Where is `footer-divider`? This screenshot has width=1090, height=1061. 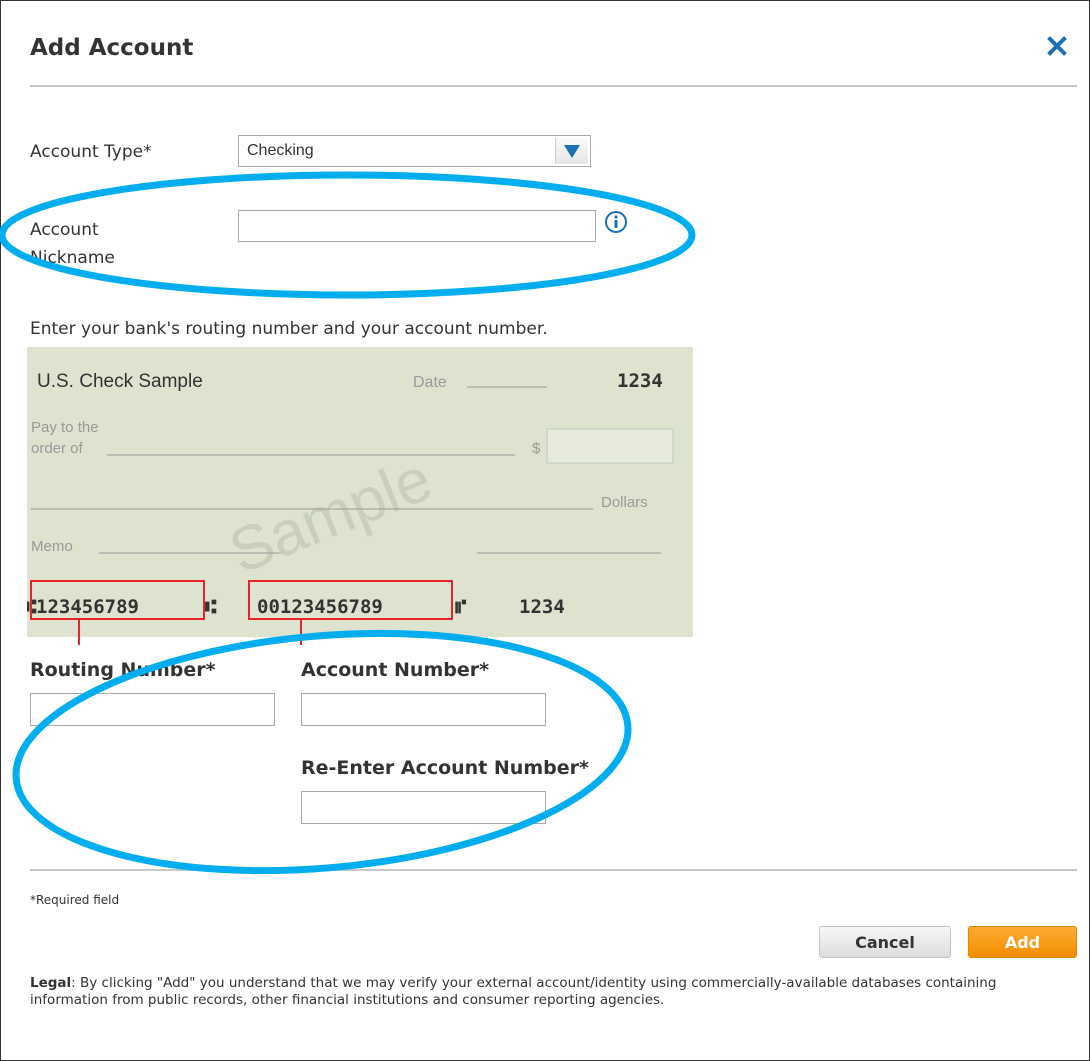
footer-divider is located at coordinates (553, 870).